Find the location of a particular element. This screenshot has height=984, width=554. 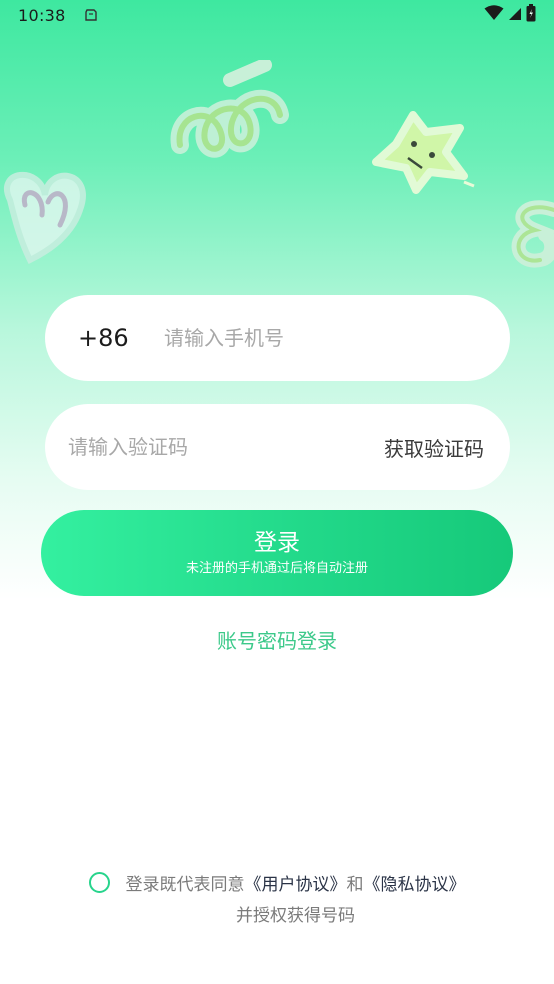

login-button: 登录 未注册的手机通过后将自动注册 is located at coordinates (277, 553).